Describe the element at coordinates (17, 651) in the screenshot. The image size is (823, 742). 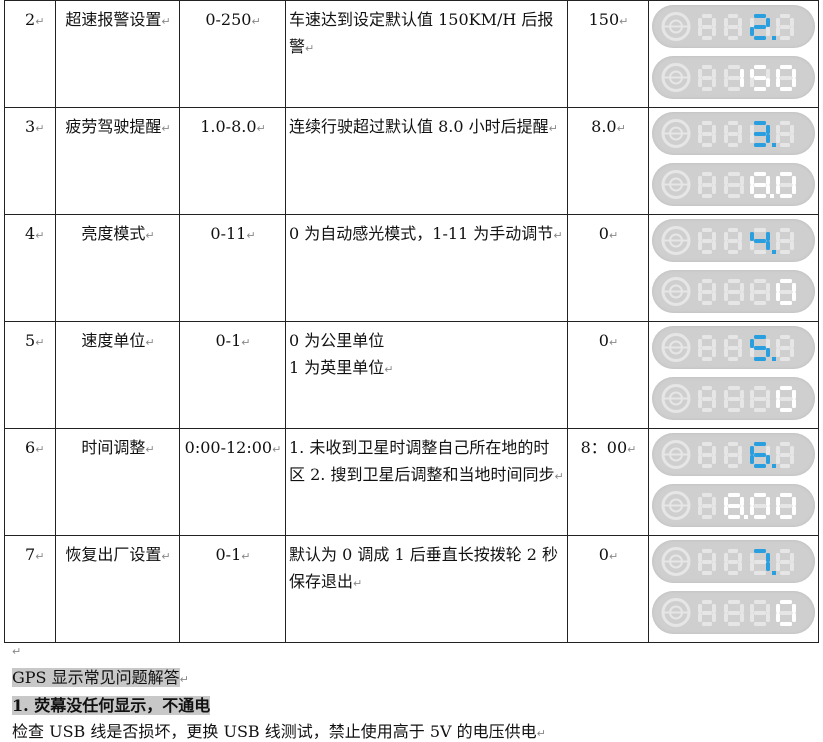
I see `para-mark: ↵` at that location.